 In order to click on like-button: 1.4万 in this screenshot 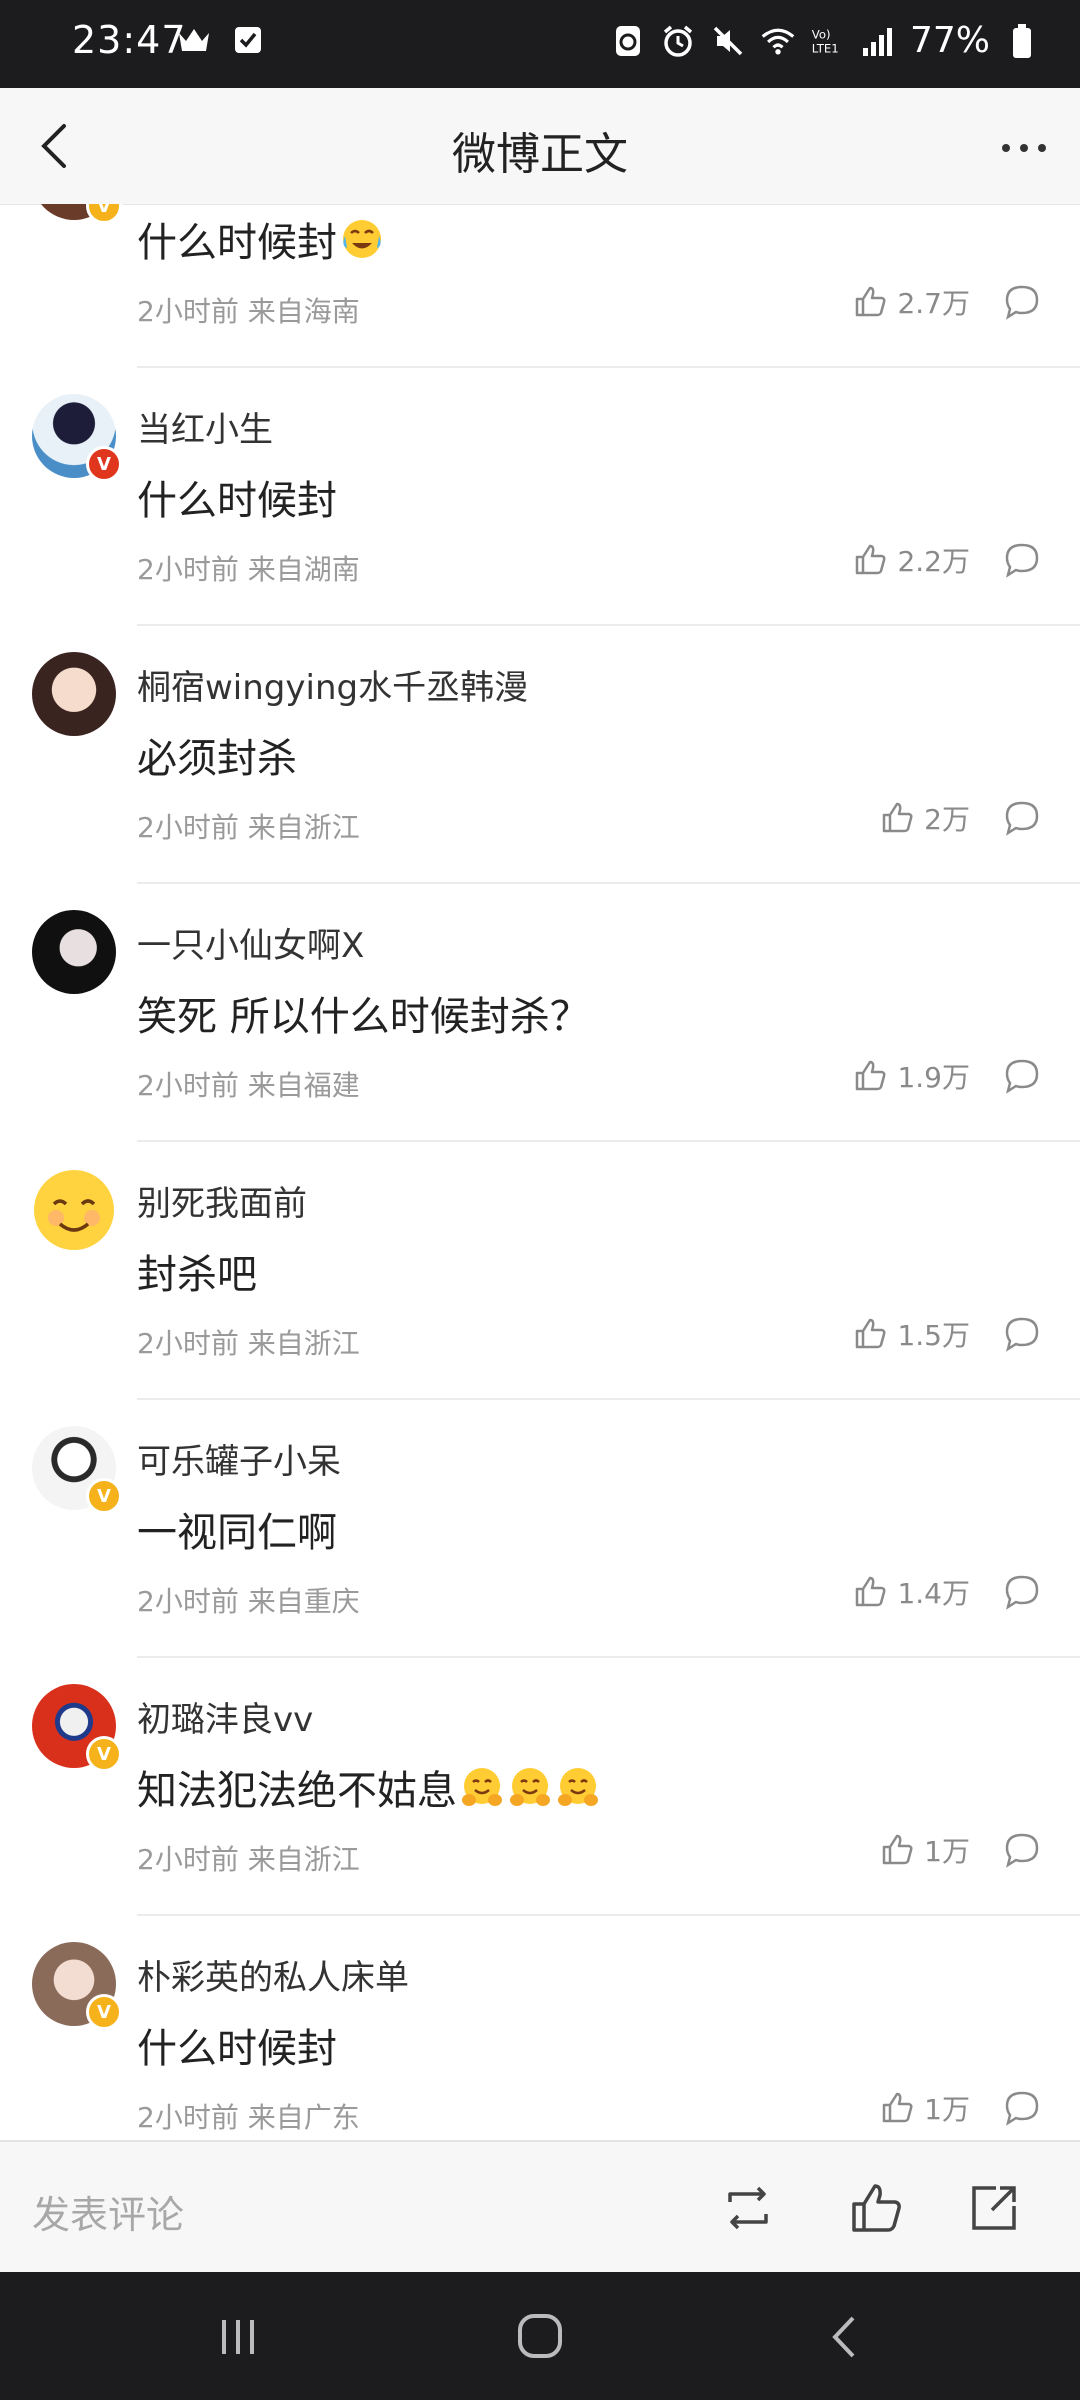, I will do `click(911, 1592)`.